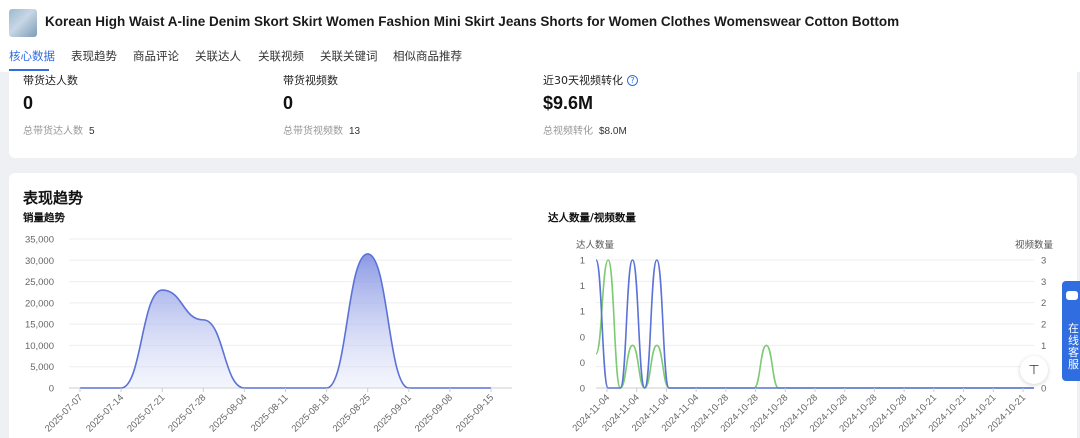 The image size is (1080, 438). What do you see at coordinates (270, 413) in the screenshot?
I see `x-tick-label: 2025-08-11` at bounding box center [270, 413].